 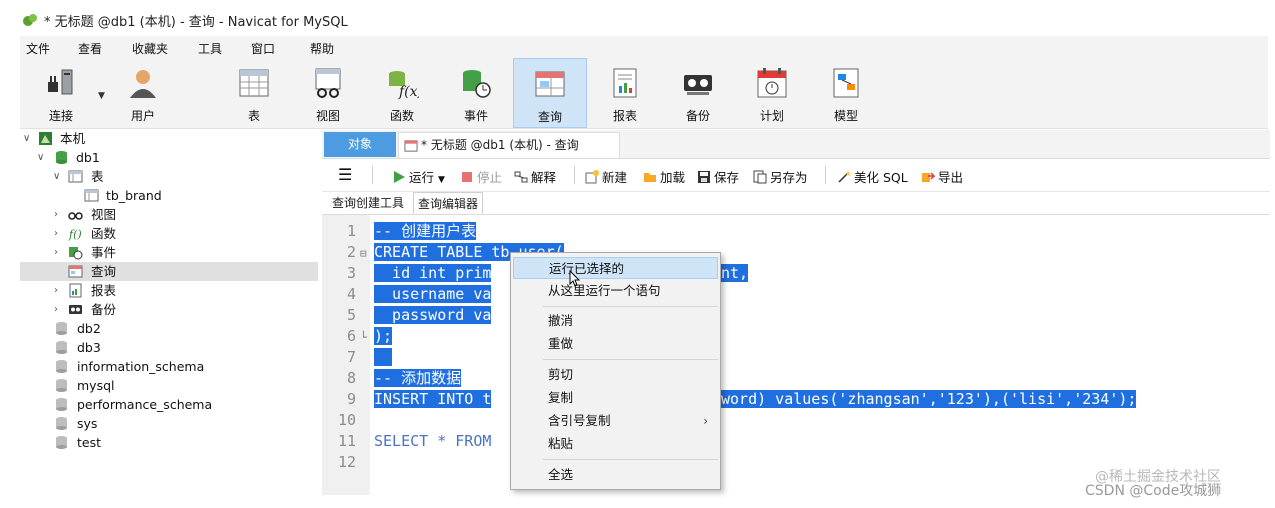 I want to click on table-icon, so click(x=75, y=176).